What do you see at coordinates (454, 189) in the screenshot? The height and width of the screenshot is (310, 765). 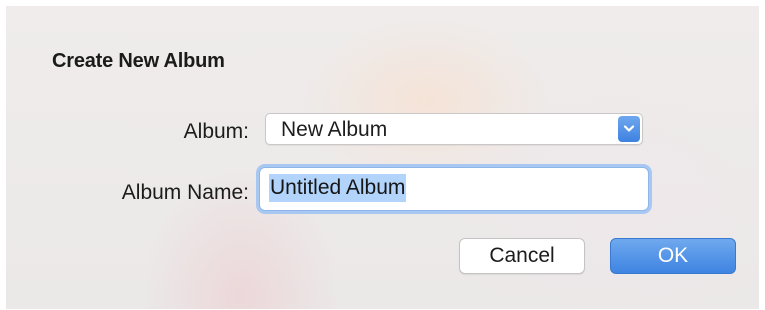 I see `album-name-field: Untitled Album` at bounding box center [454, 189].